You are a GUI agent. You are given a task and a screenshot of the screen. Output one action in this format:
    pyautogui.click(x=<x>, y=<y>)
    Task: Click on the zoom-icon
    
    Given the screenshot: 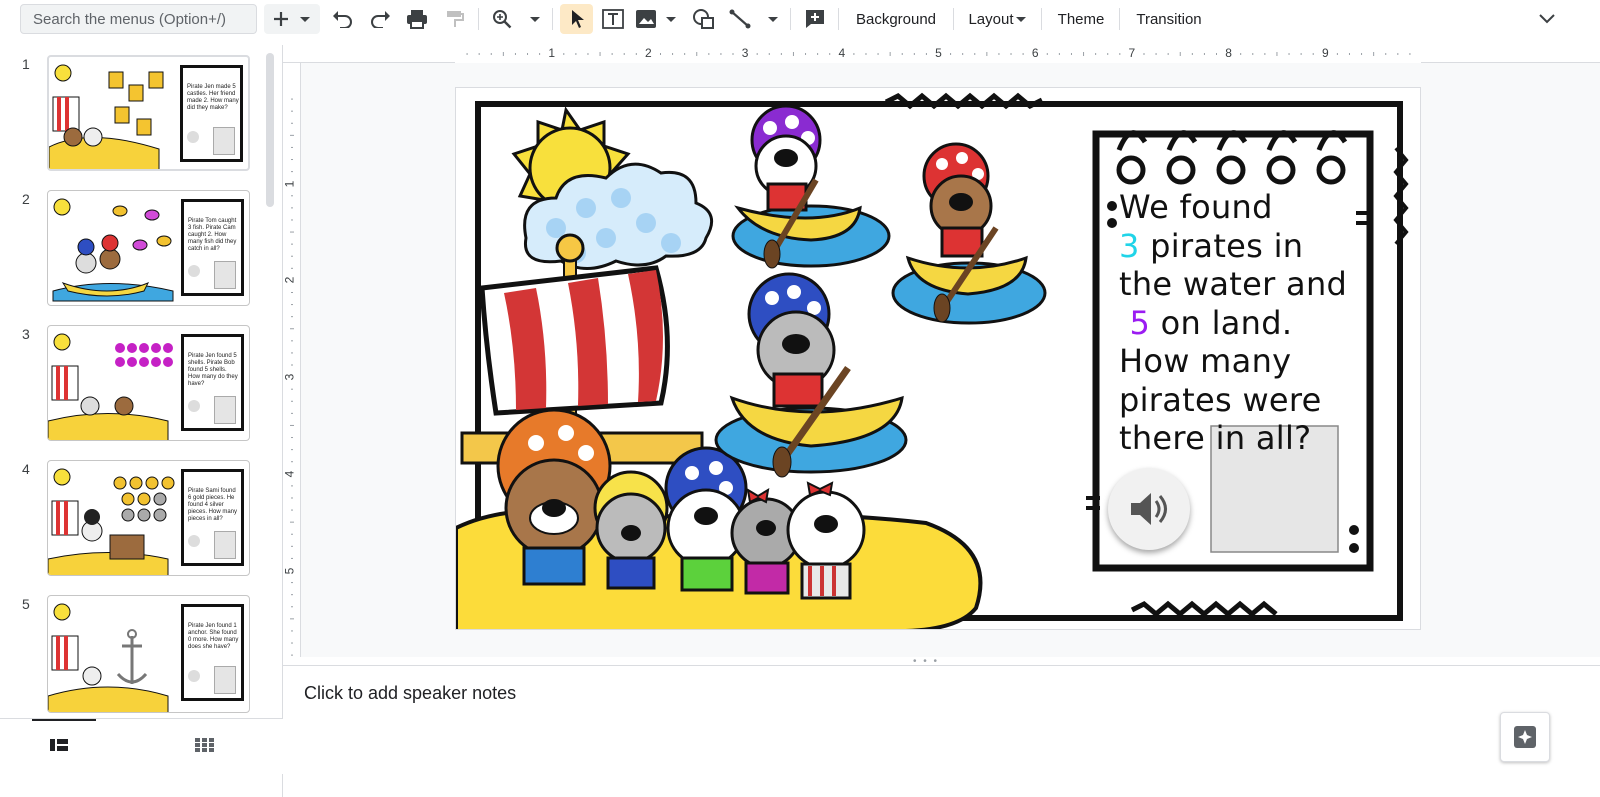 What is the action you would take?
    pyautogui.click(x=516, y=19)
    